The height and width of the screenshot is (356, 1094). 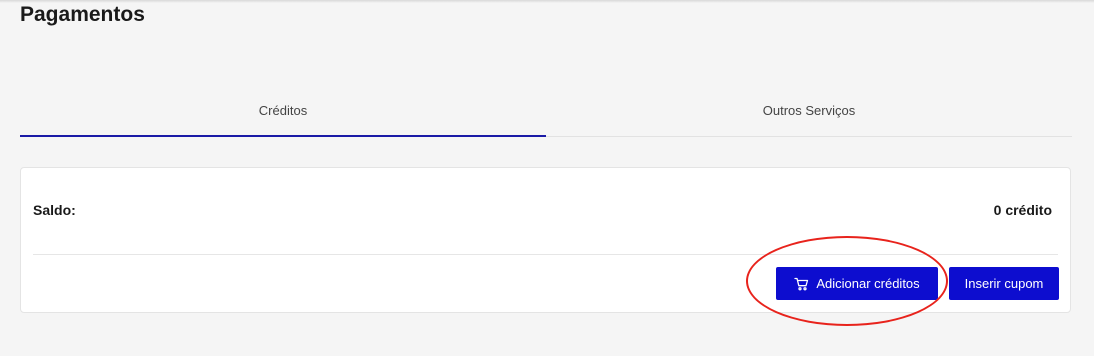 I want to click on add-credits-label: Adicionar créditos, so click(x=868, y=283).